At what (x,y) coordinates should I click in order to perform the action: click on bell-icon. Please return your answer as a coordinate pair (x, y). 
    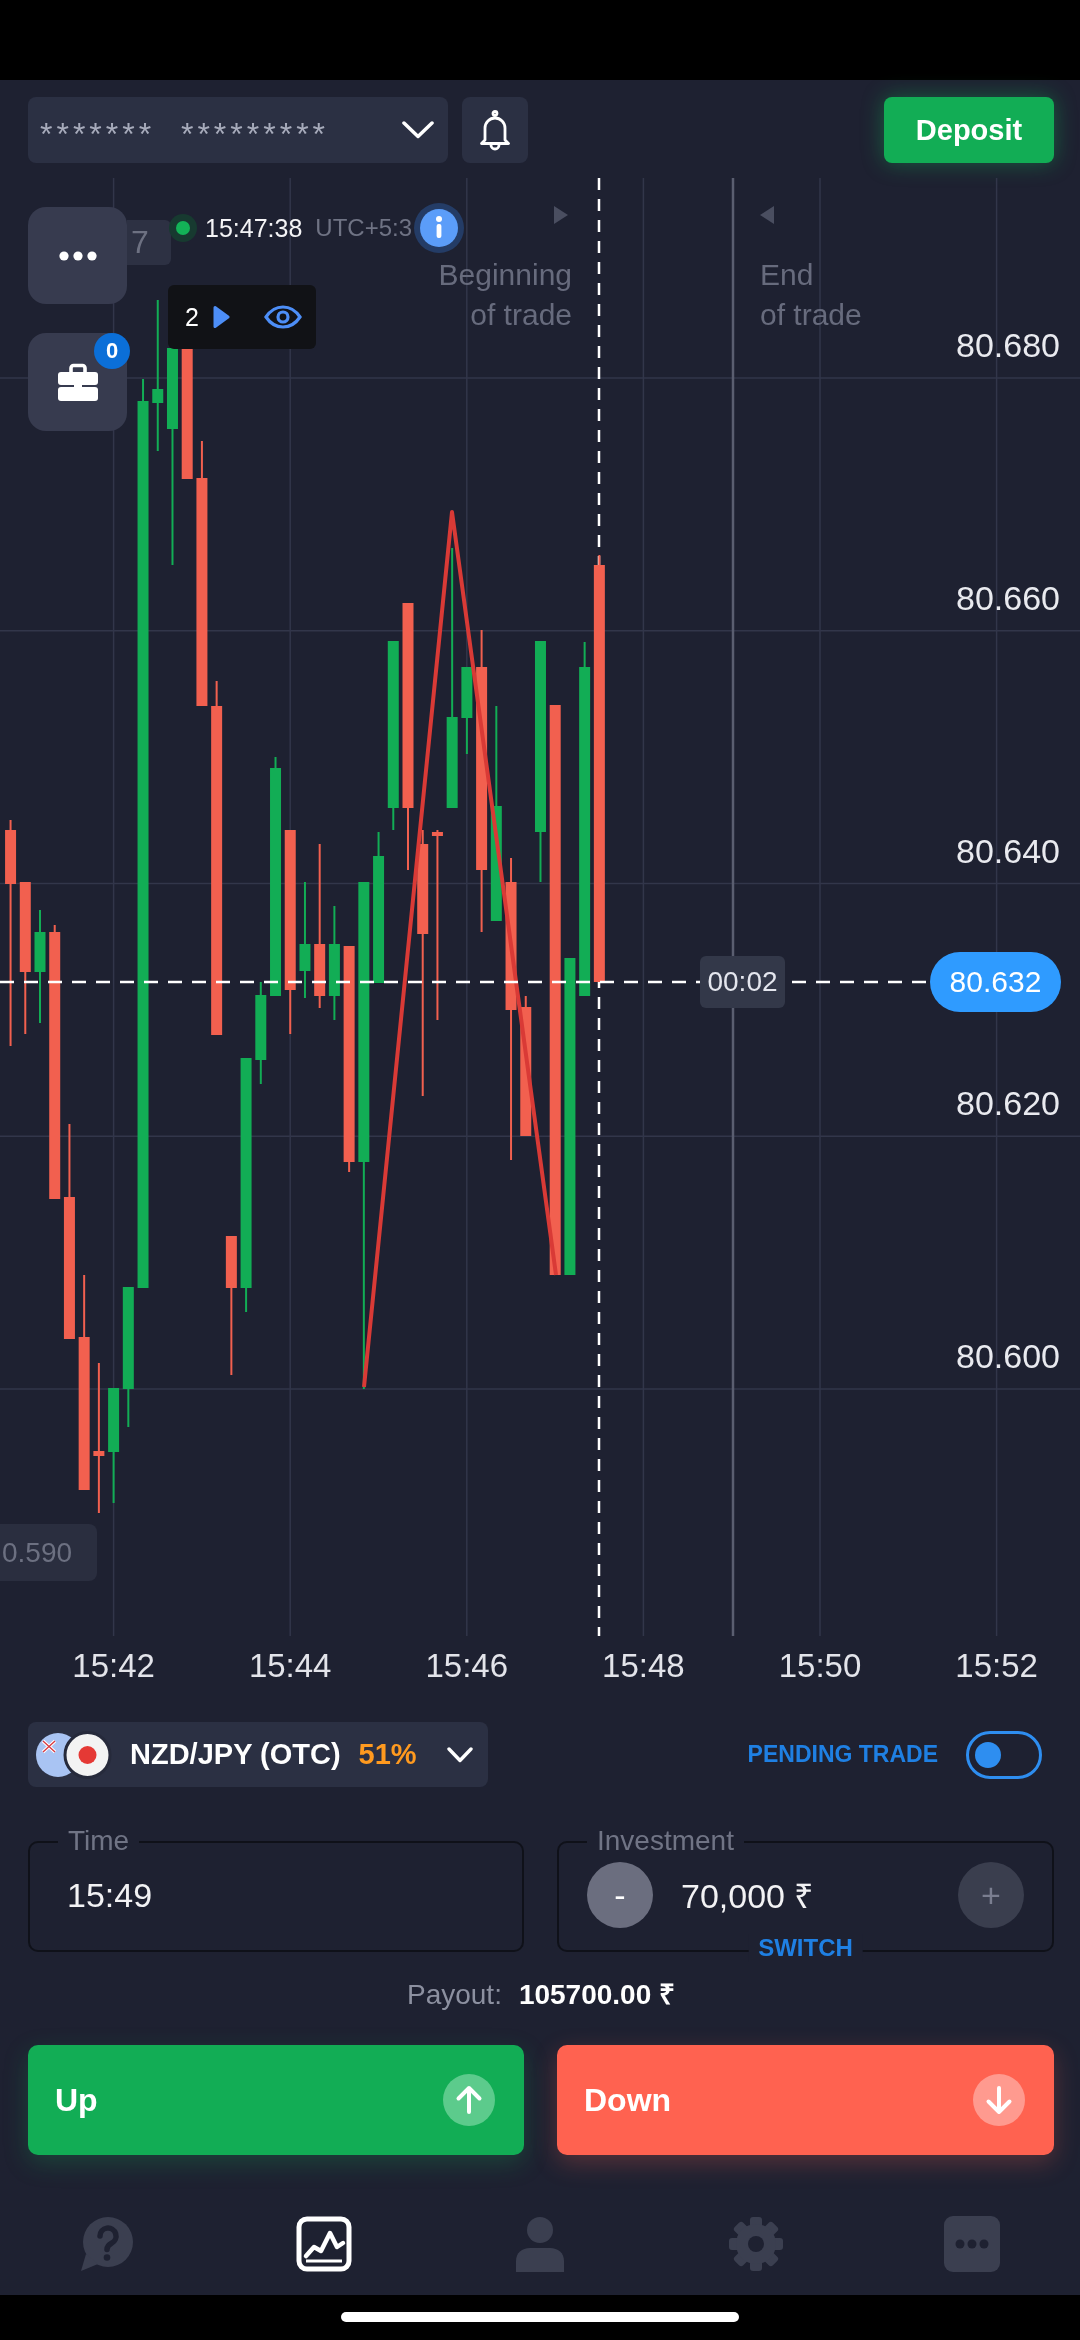
    Looking at the image, I should click on (495, 130).